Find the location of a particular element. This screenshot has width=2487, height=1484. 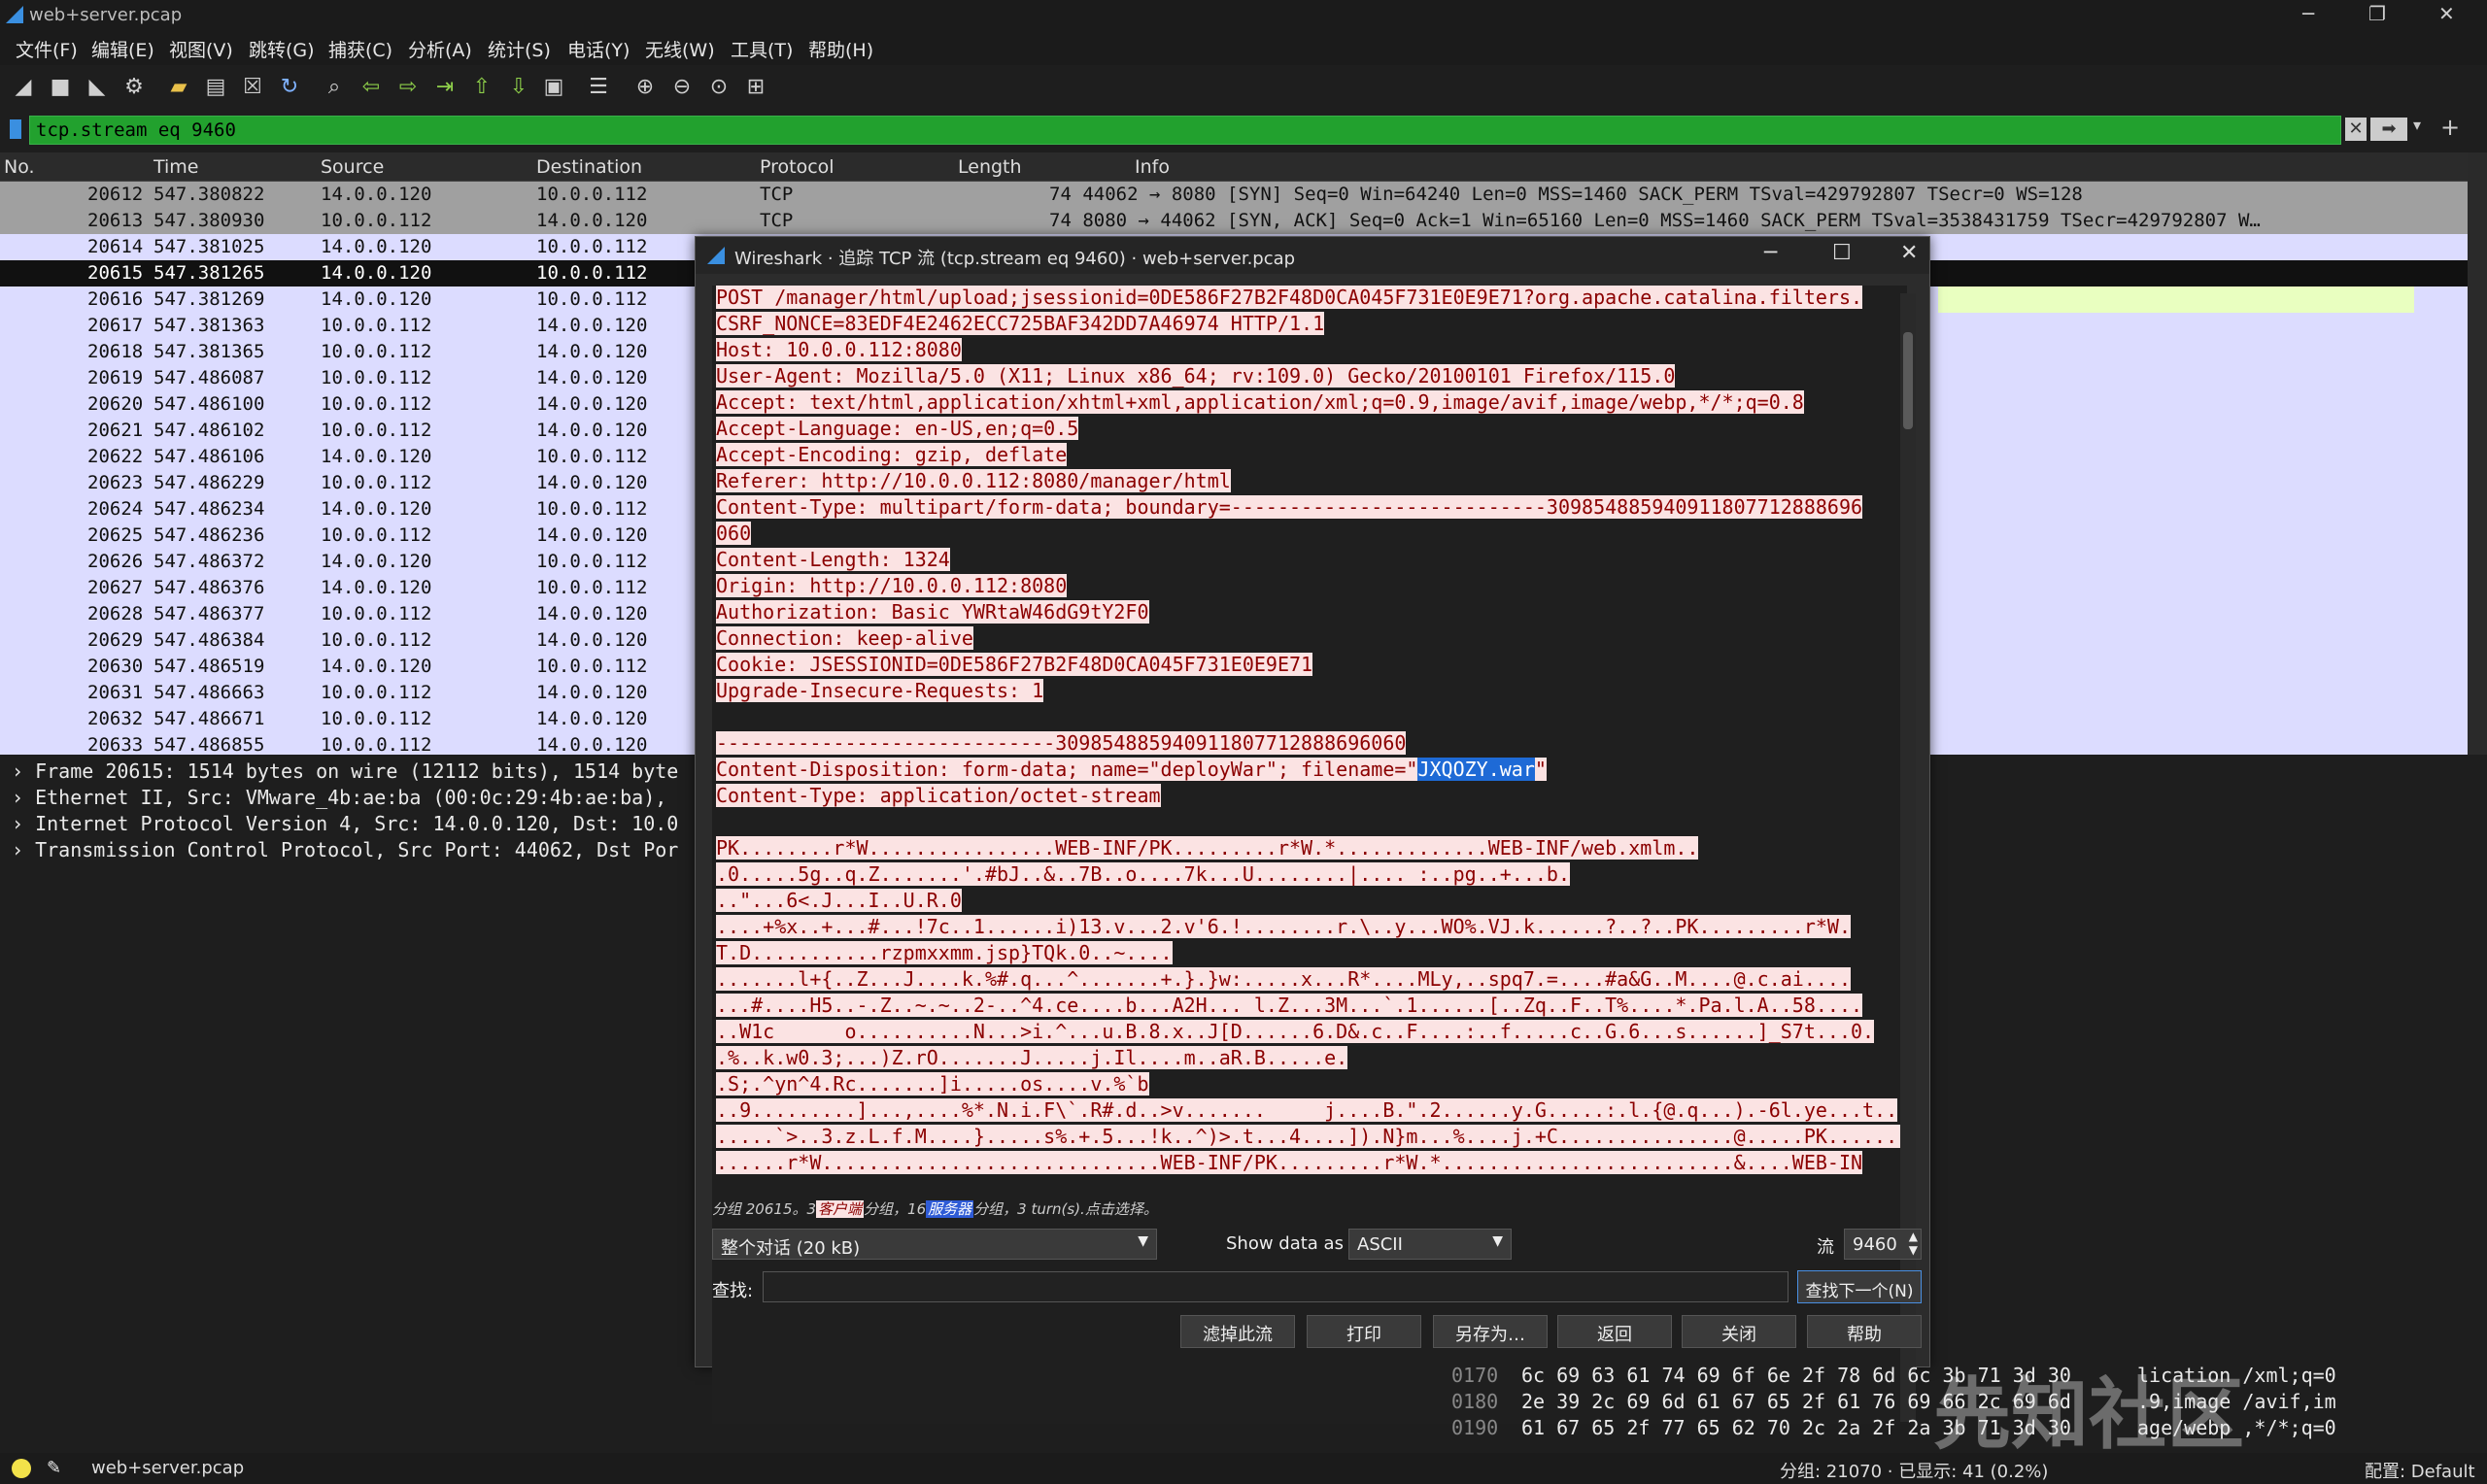

selected-filename: JXQOZY.war is located at coordinates (1476, 769).